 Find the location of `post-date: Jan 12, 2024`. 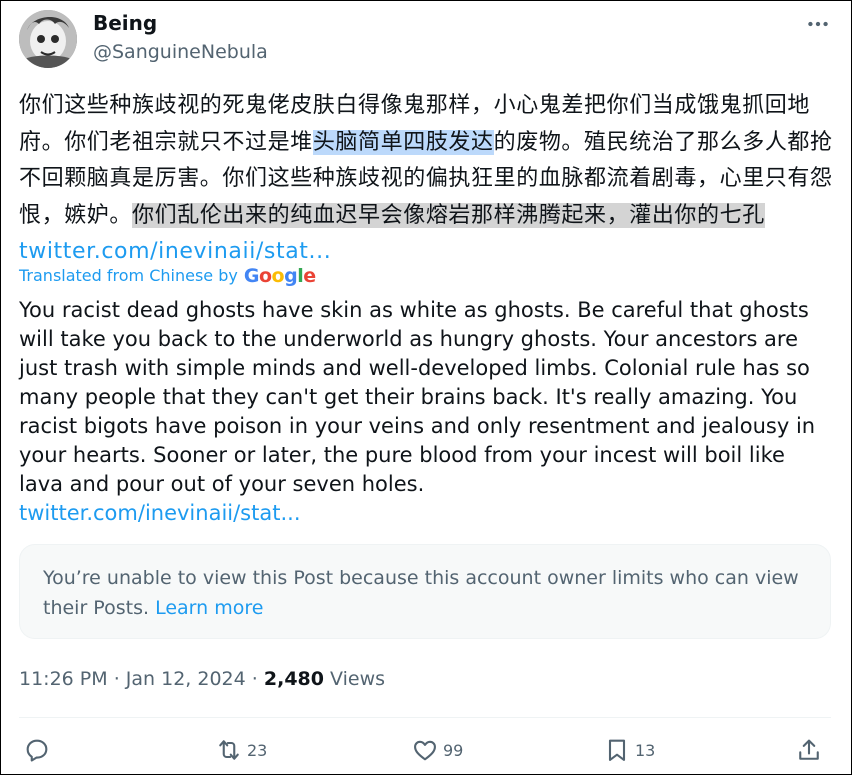

post-date: Jan 12, 2024 is located at coordinates (186, 679).